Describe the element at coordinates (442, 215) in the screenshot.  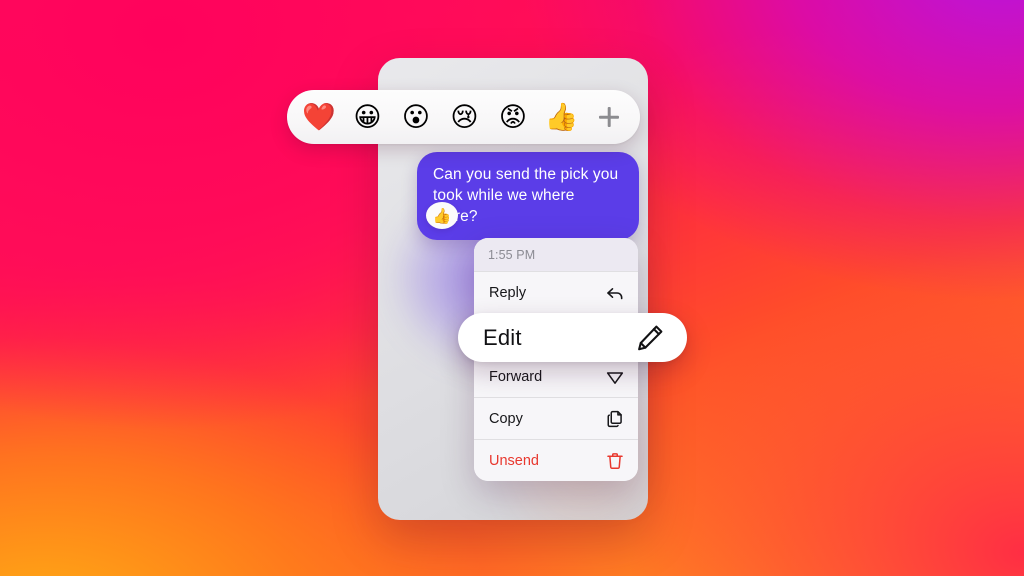
I see `message-reaction-badge: 👍` at that location.